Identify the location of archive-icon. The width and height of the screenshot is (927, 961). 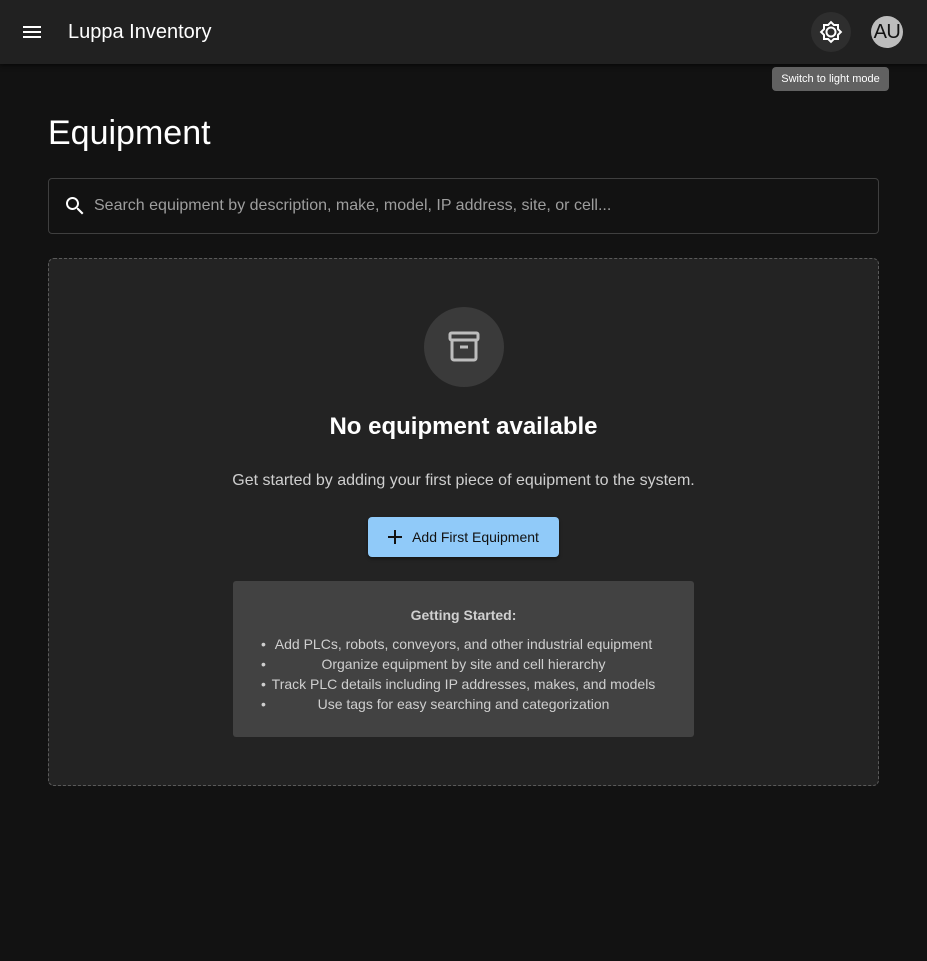
(464, 346).